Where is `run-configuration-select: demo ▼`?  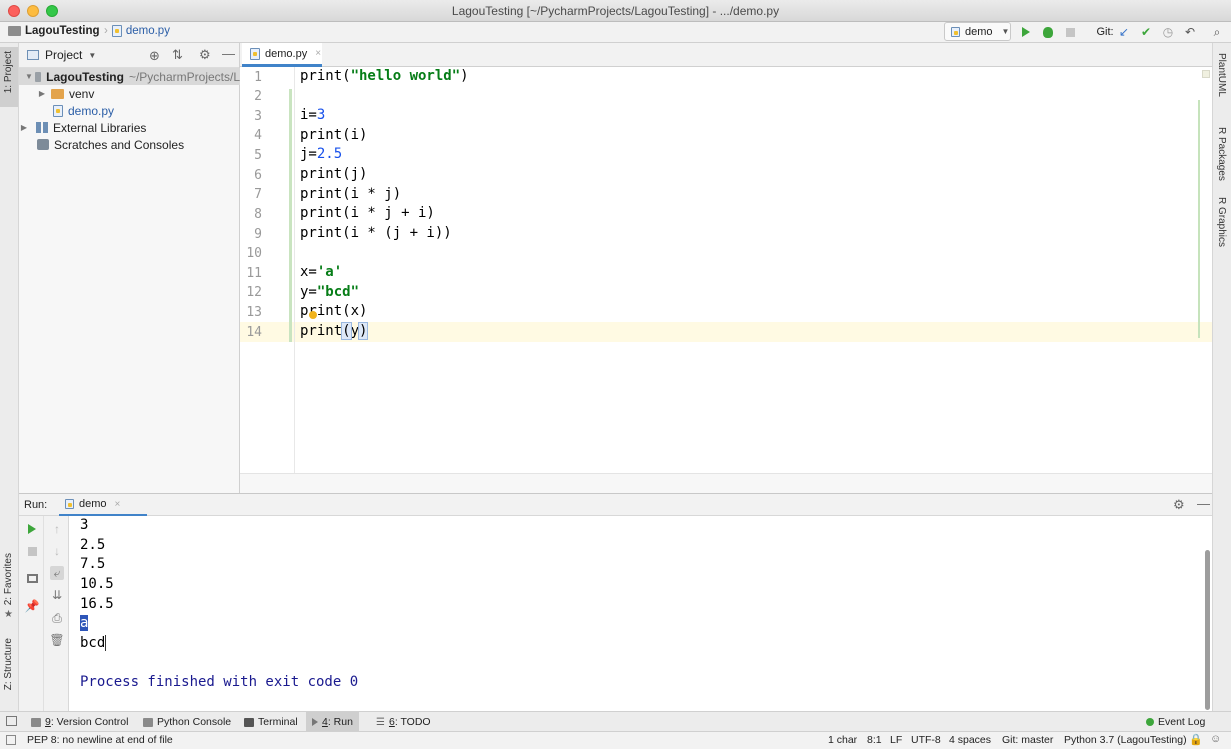
run-configuration-select: demo ▼ is located at coordinates (977, 31).